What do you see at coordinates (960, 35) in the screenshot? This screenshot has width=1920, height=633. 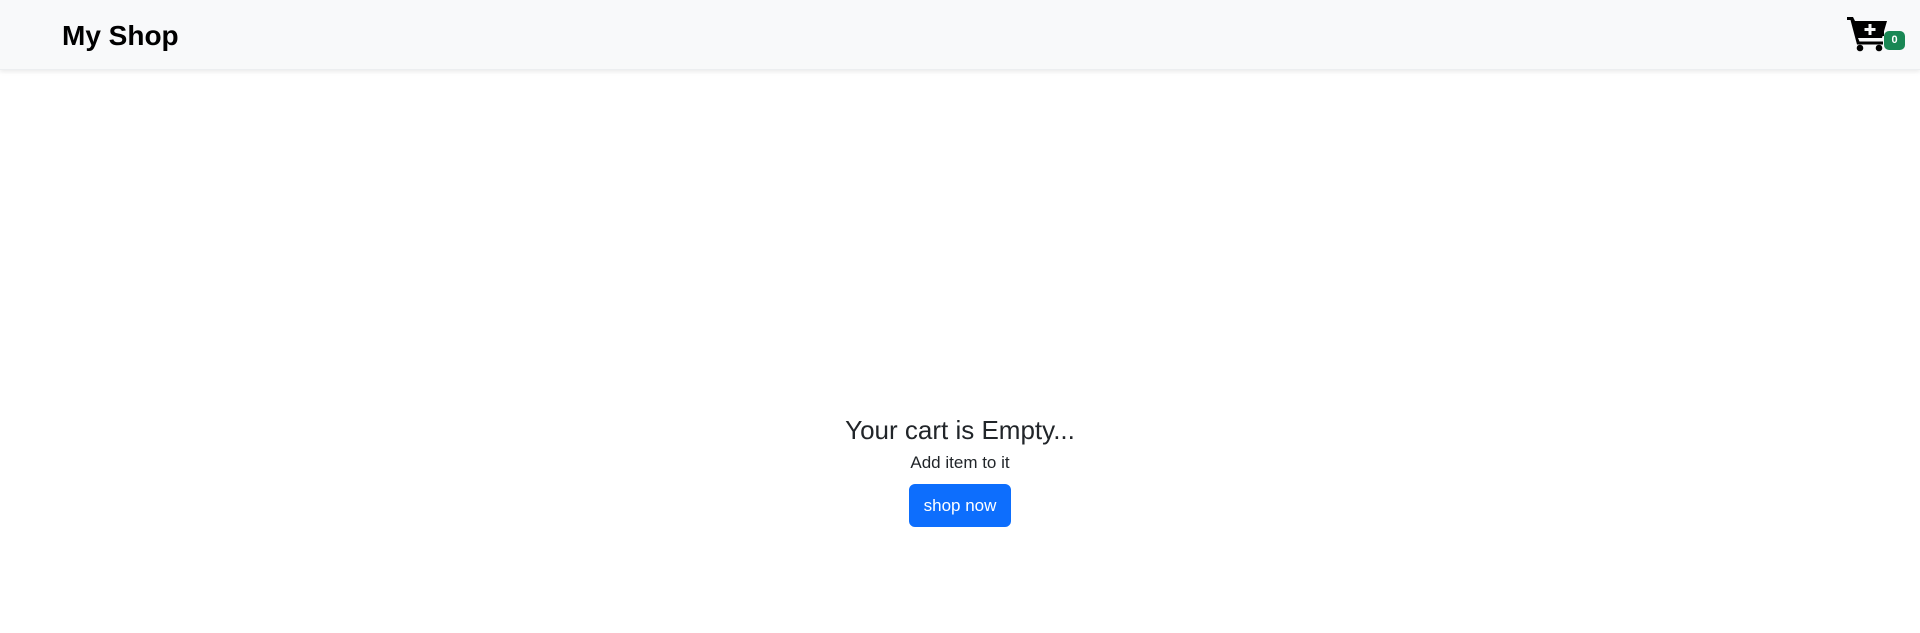 I see `navbar: My Shop 0` at bounding box center [960, 35].